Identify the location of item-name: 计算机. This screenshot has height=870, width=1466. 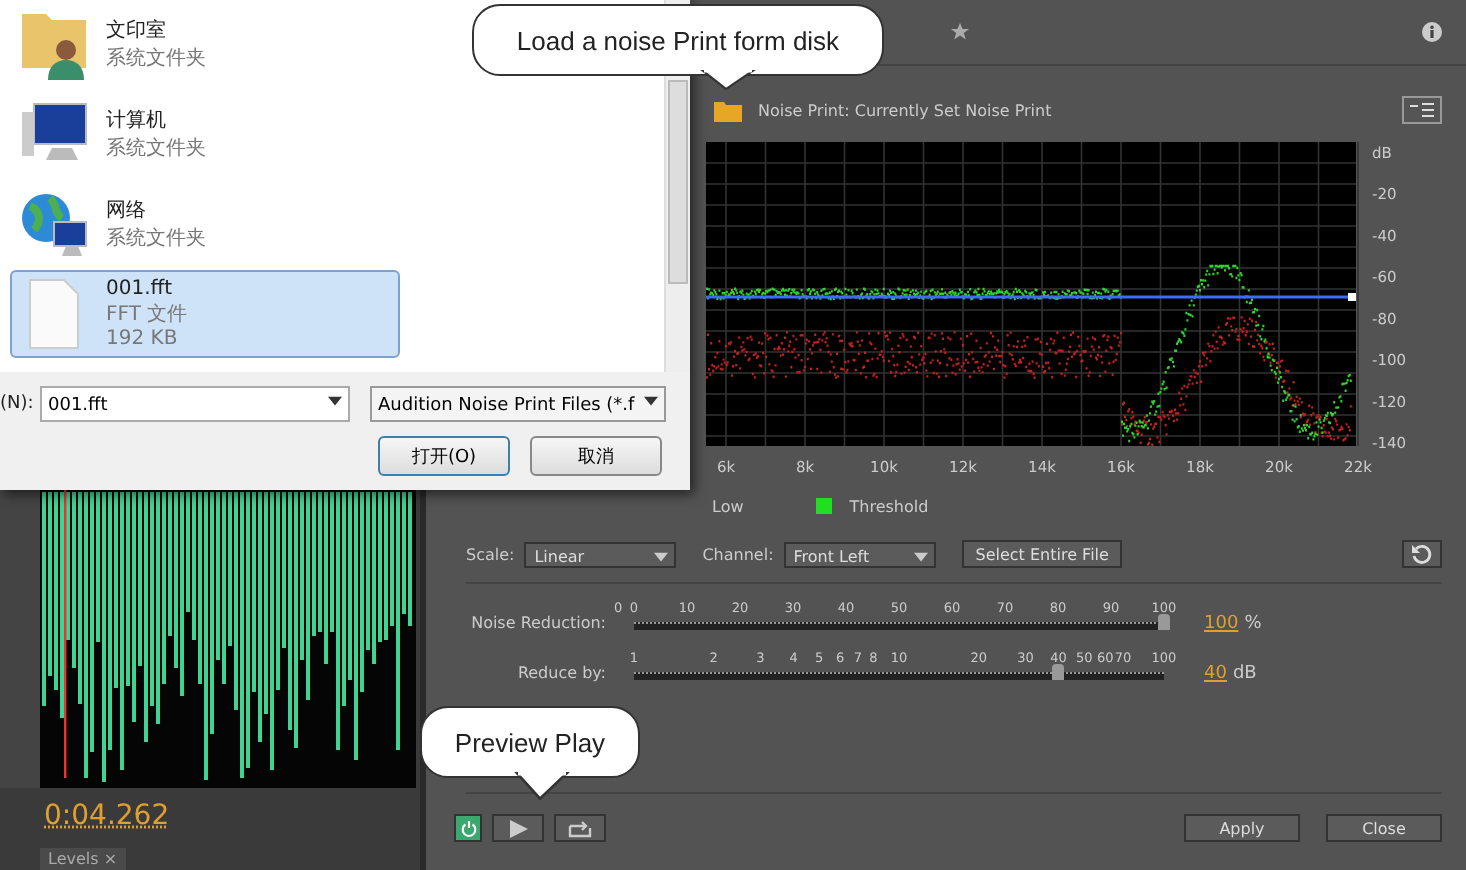
(137, 120).